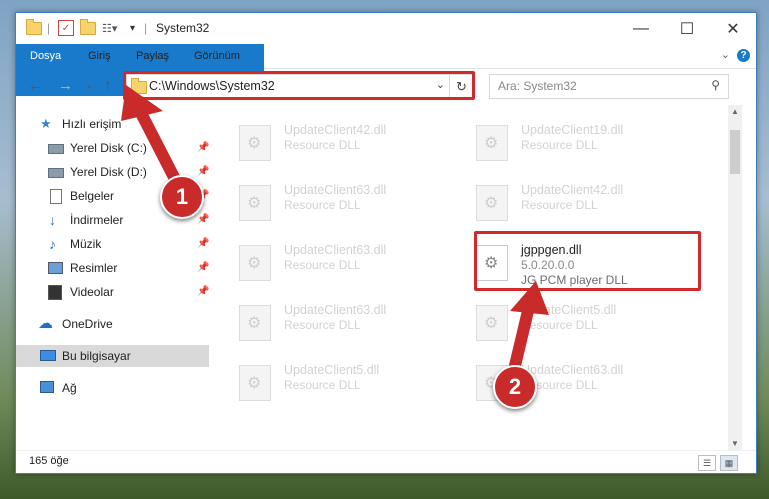 Image resolution: width=769 pixels, height=499 pixels. I want to click on step-1-badge: 1, so click(182, 197).